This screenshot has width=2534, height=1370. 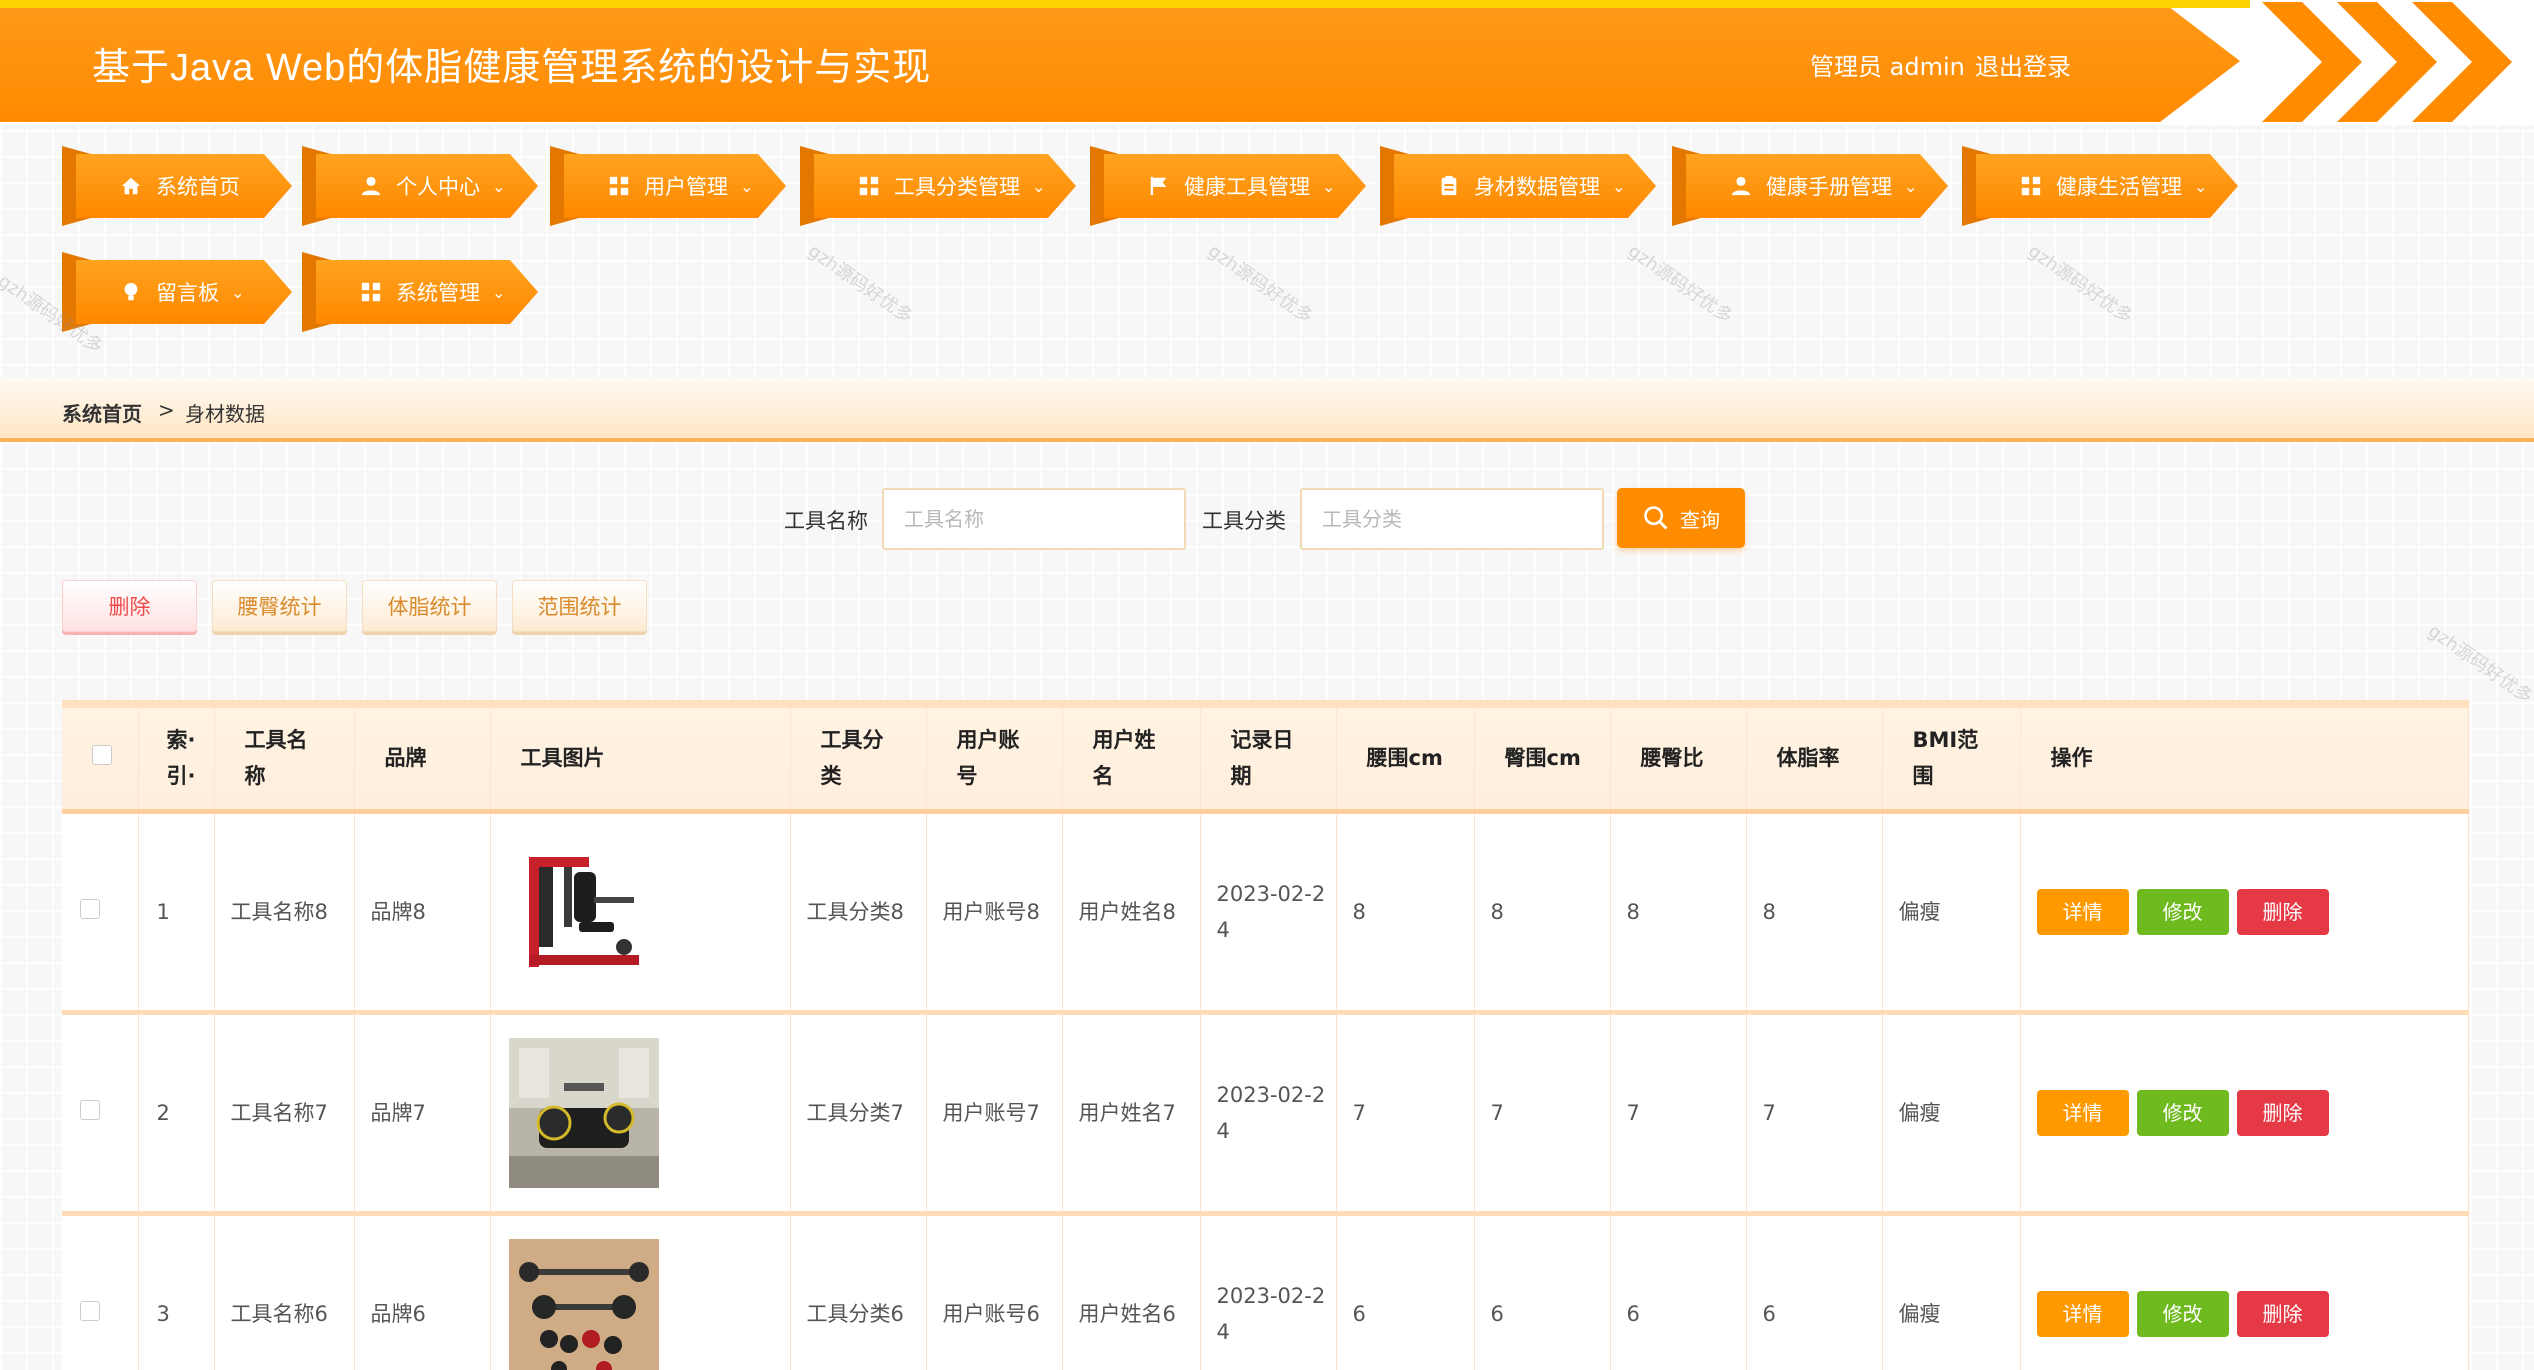 I want to click on cell-brand: 品牌7, so click(x=422, y=1114).